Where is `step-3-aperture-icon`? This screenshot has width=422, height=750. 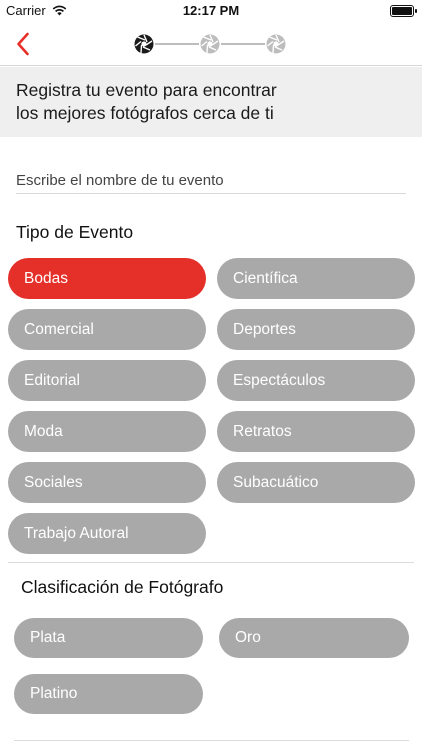
step-3-aperture-icon is located at coordinates (276, 44).